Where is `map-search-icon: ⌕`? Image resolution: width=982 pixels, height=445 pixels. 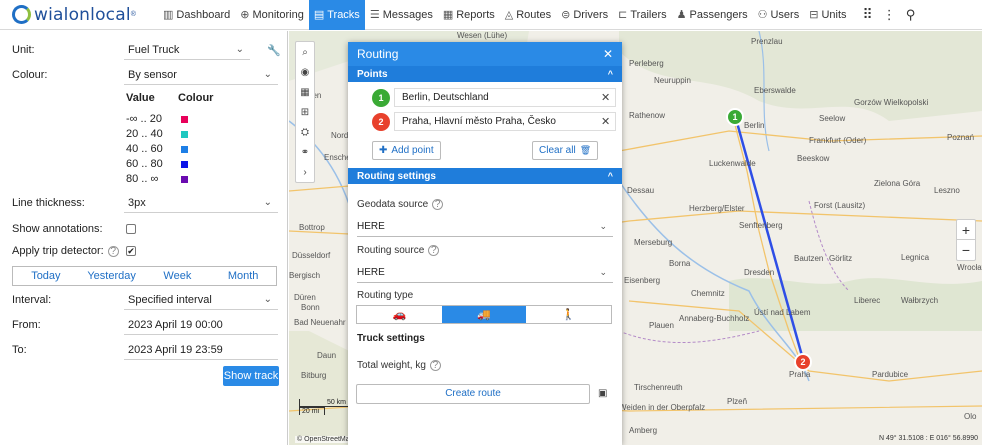 map-search-icon: ⌕ is located at coordinates (305, 52).